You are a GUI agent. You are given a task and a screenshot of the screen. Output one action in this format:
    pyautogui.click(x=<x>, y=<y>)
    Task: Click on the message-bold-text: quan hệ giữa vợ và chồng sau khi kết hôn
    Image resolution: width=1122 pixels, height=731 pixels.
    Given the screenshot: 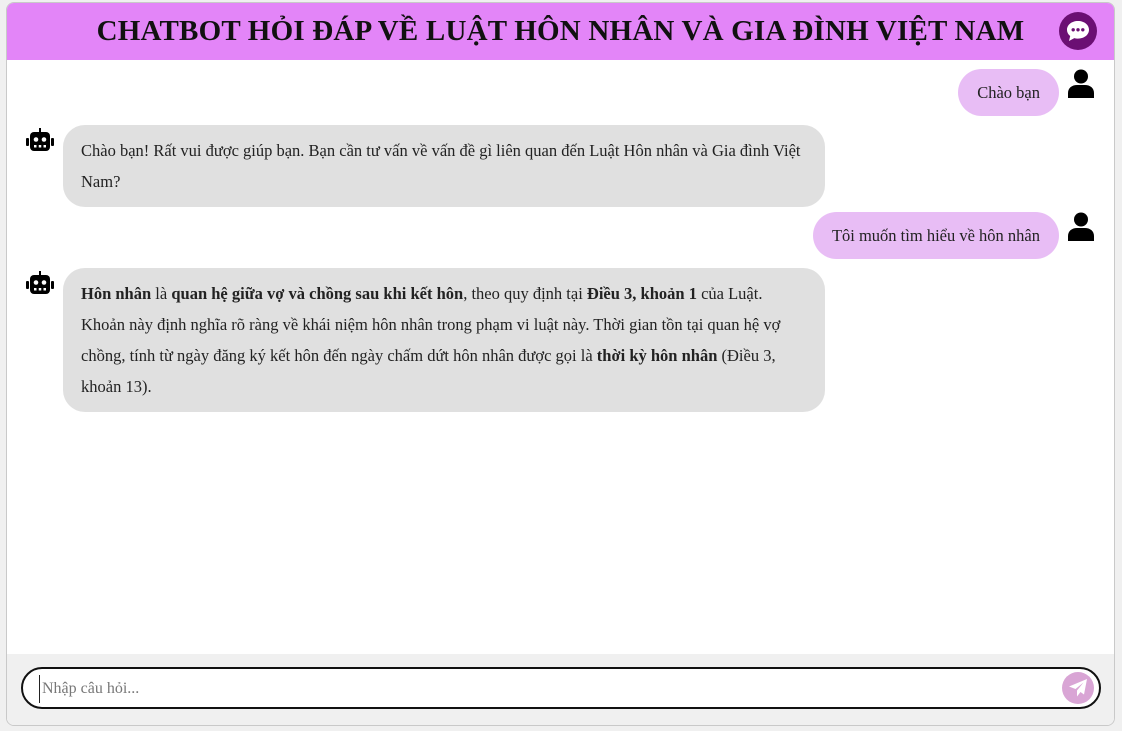 What is the action you would take?
    pyautogui.click(x=317, y=293)
    